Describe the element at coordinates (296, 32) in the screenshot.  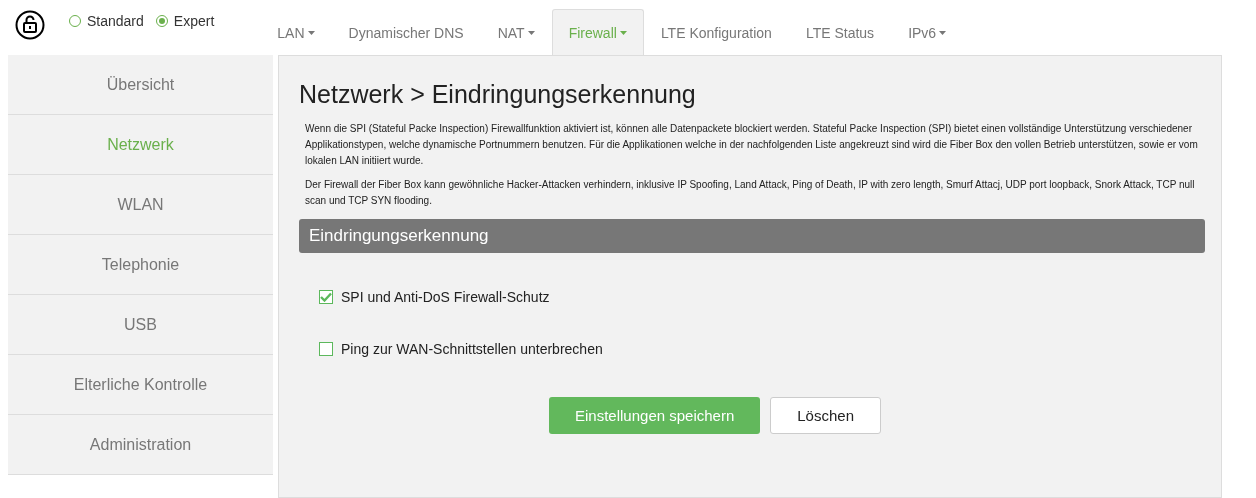
I see `nav-tab: LAN` at that location.